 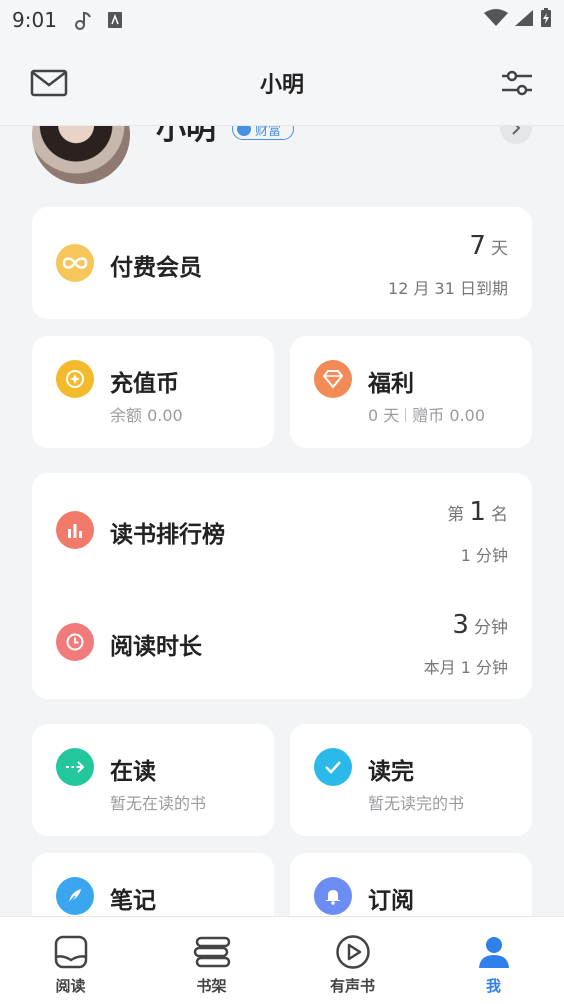 What do you see at coordinates (493, 986) in the screenshot?
I see `nav-label-me: 我` at bounding box center [493, 986].